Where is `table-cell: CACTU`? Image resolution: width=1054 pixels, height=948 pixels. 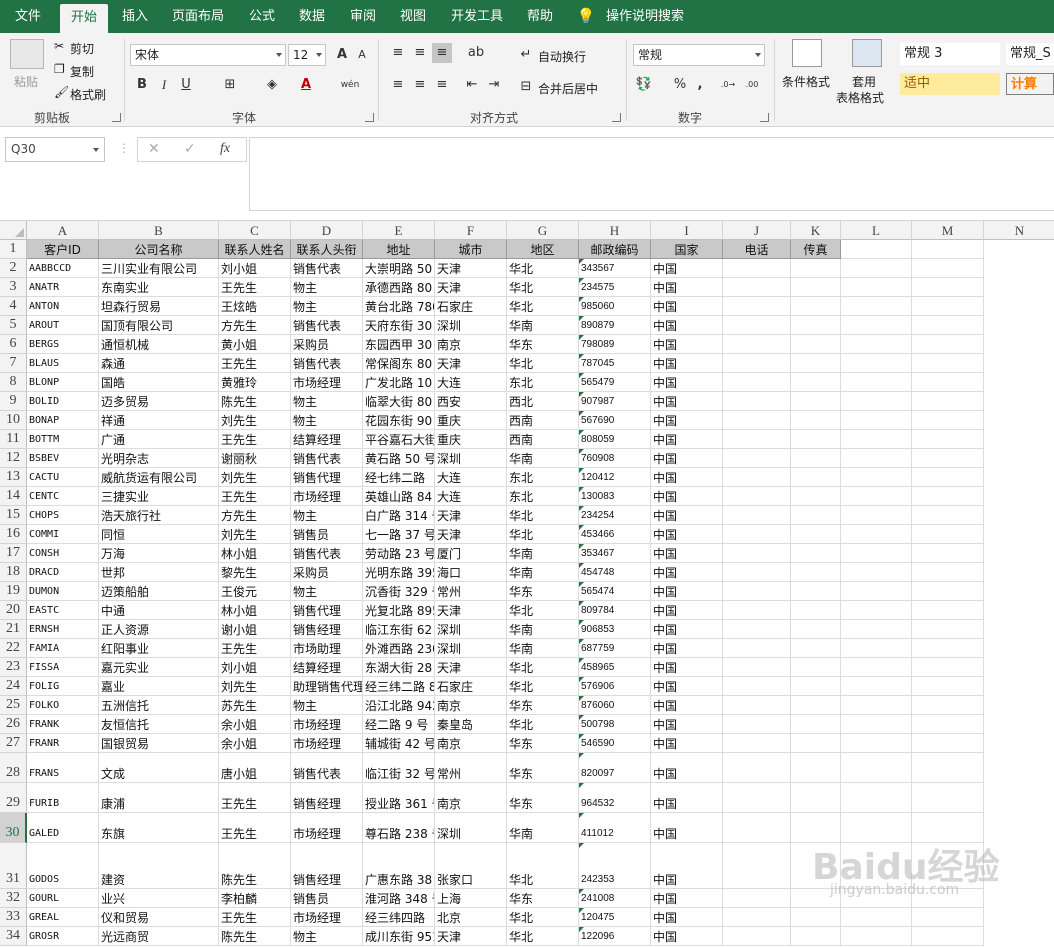
table-cell: CACTU is located at coordinates (63, 477).